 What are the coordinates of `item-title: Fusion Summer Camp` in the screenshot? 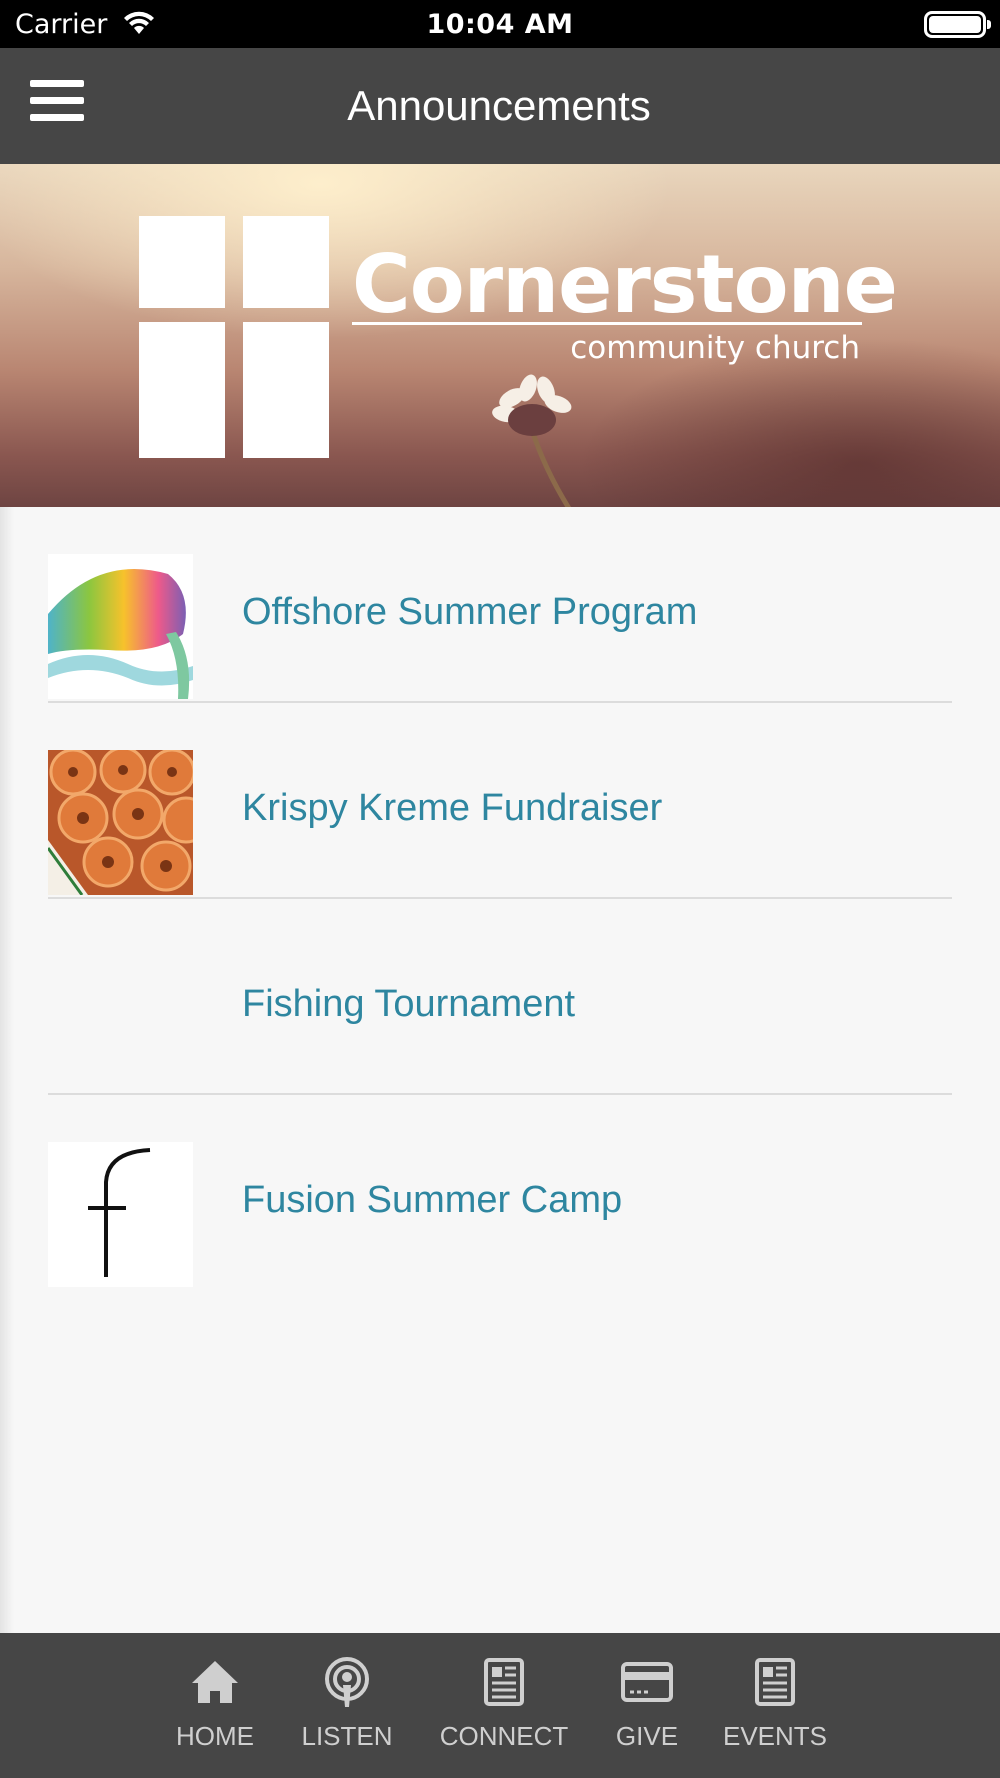 It's located at (432, 1200).